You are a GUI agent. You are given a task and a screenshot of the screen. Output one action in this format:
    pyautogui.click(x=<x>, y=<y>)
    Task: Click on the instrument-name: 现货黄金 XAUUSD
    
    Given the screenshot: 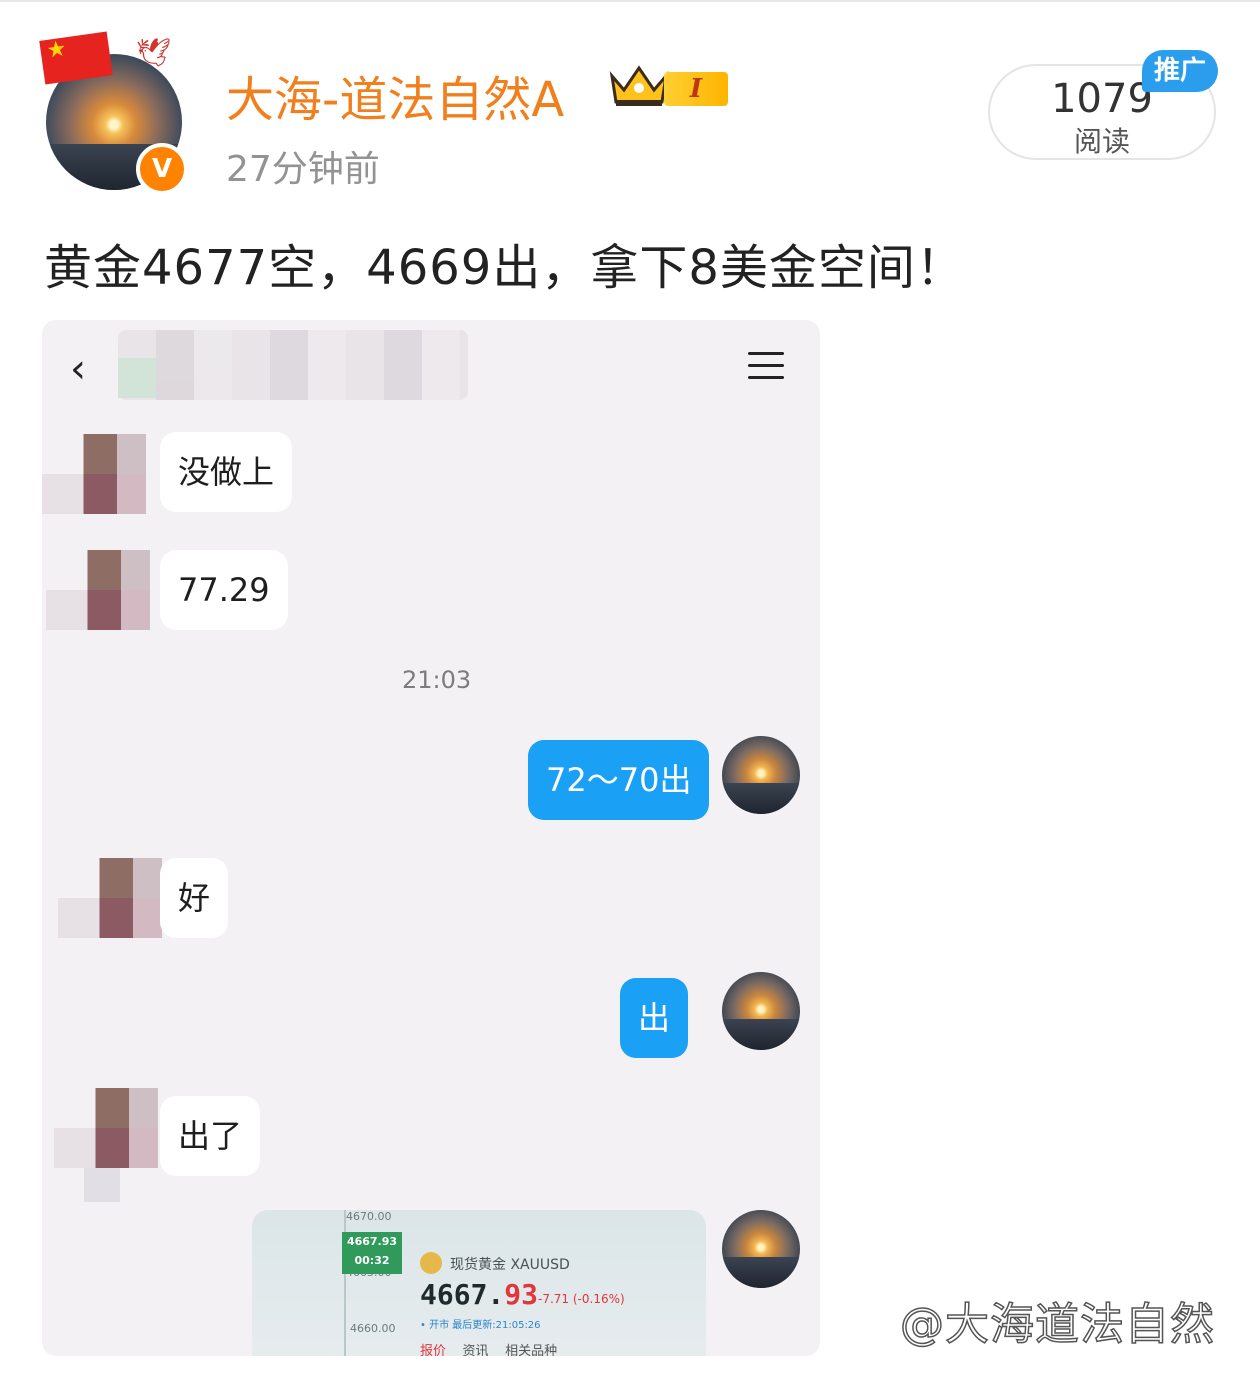 What is the action you would take?
    pyautogui.click(x=510, y=1265)
    